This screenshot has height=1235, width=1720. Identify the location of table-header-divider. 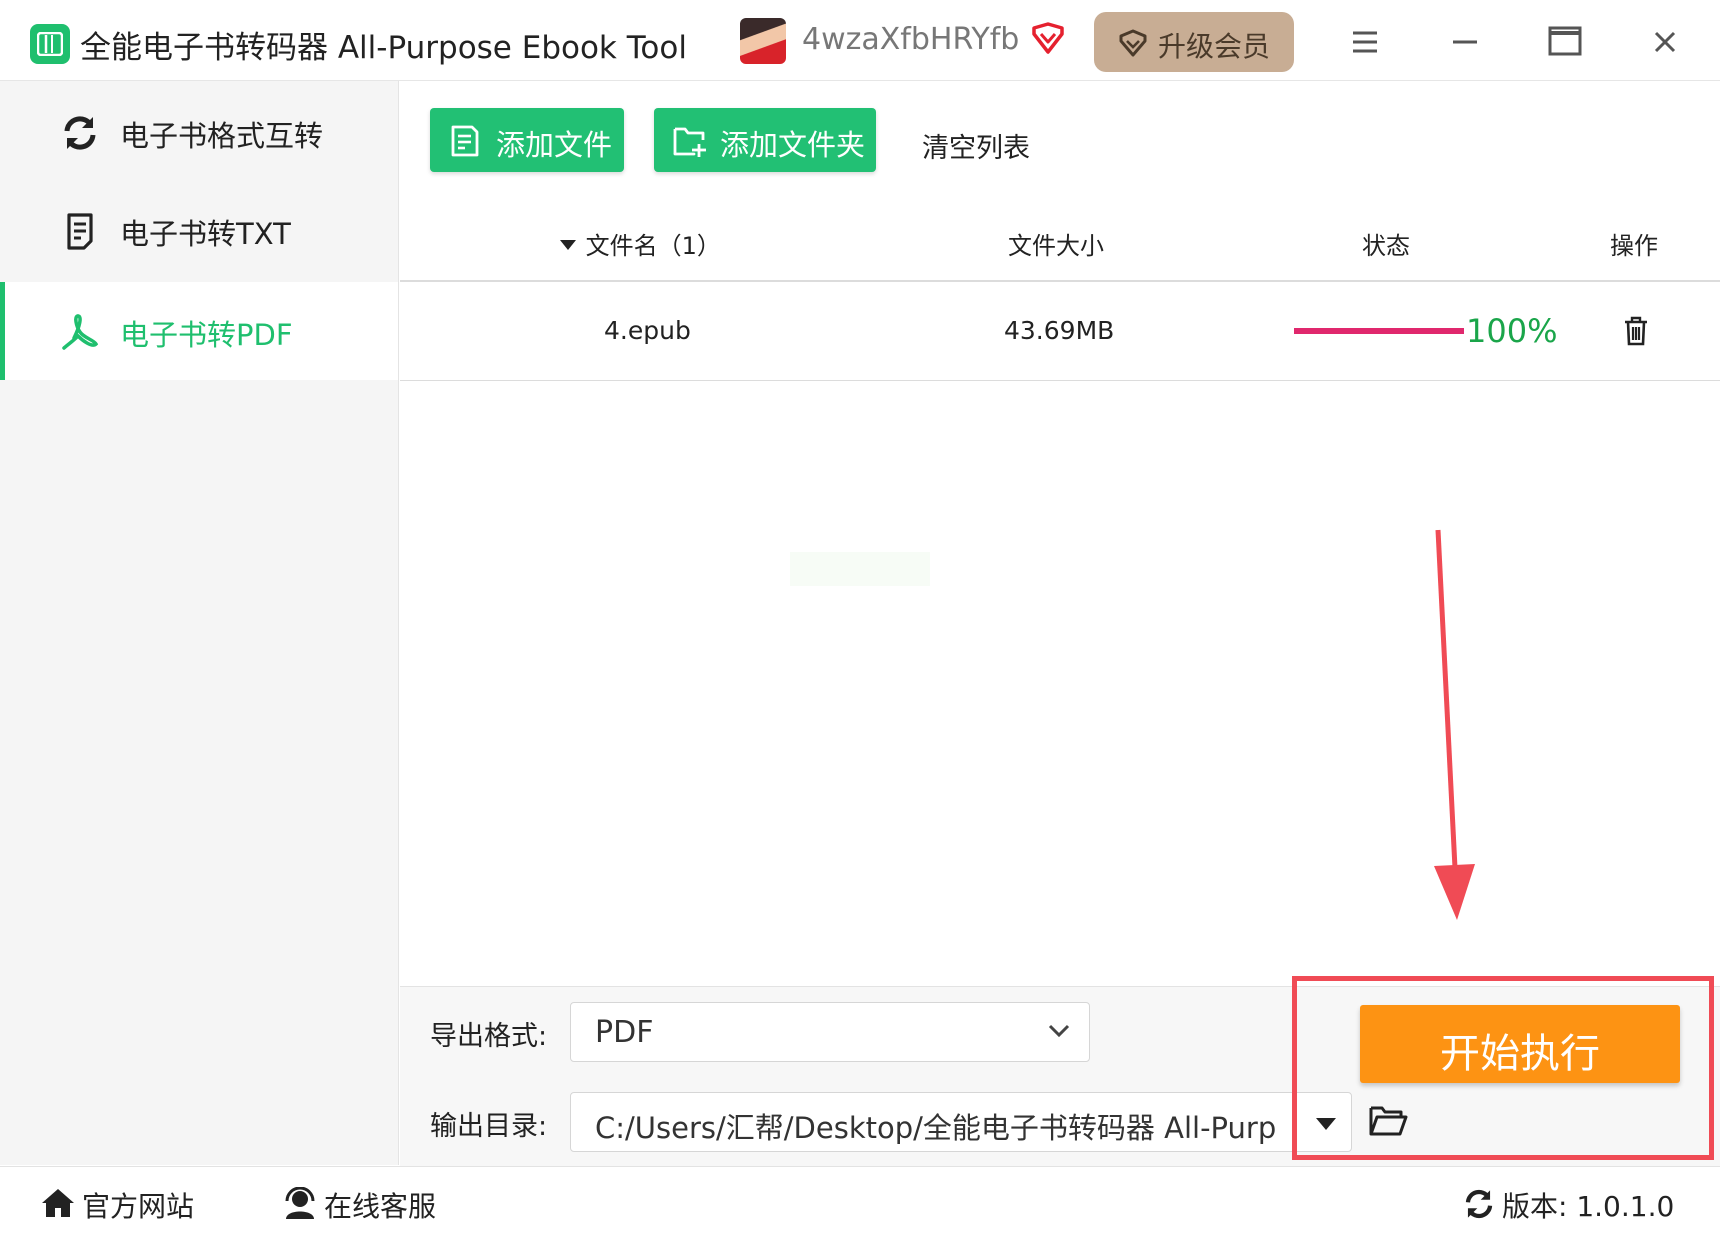
(1060, 281).